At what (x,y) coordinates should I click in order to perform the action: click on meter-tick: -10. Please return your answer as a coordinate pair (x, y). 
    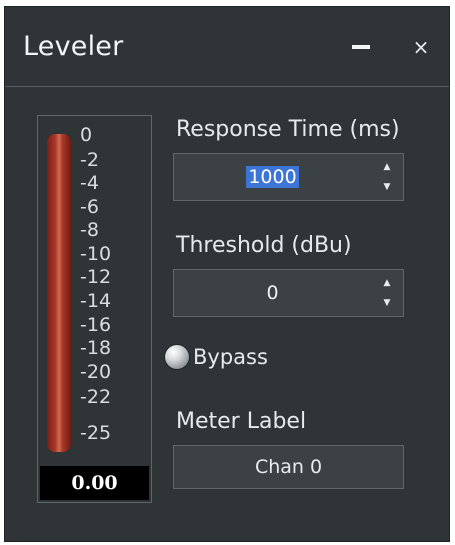
    Looking at the image, I should click on (96, 254).